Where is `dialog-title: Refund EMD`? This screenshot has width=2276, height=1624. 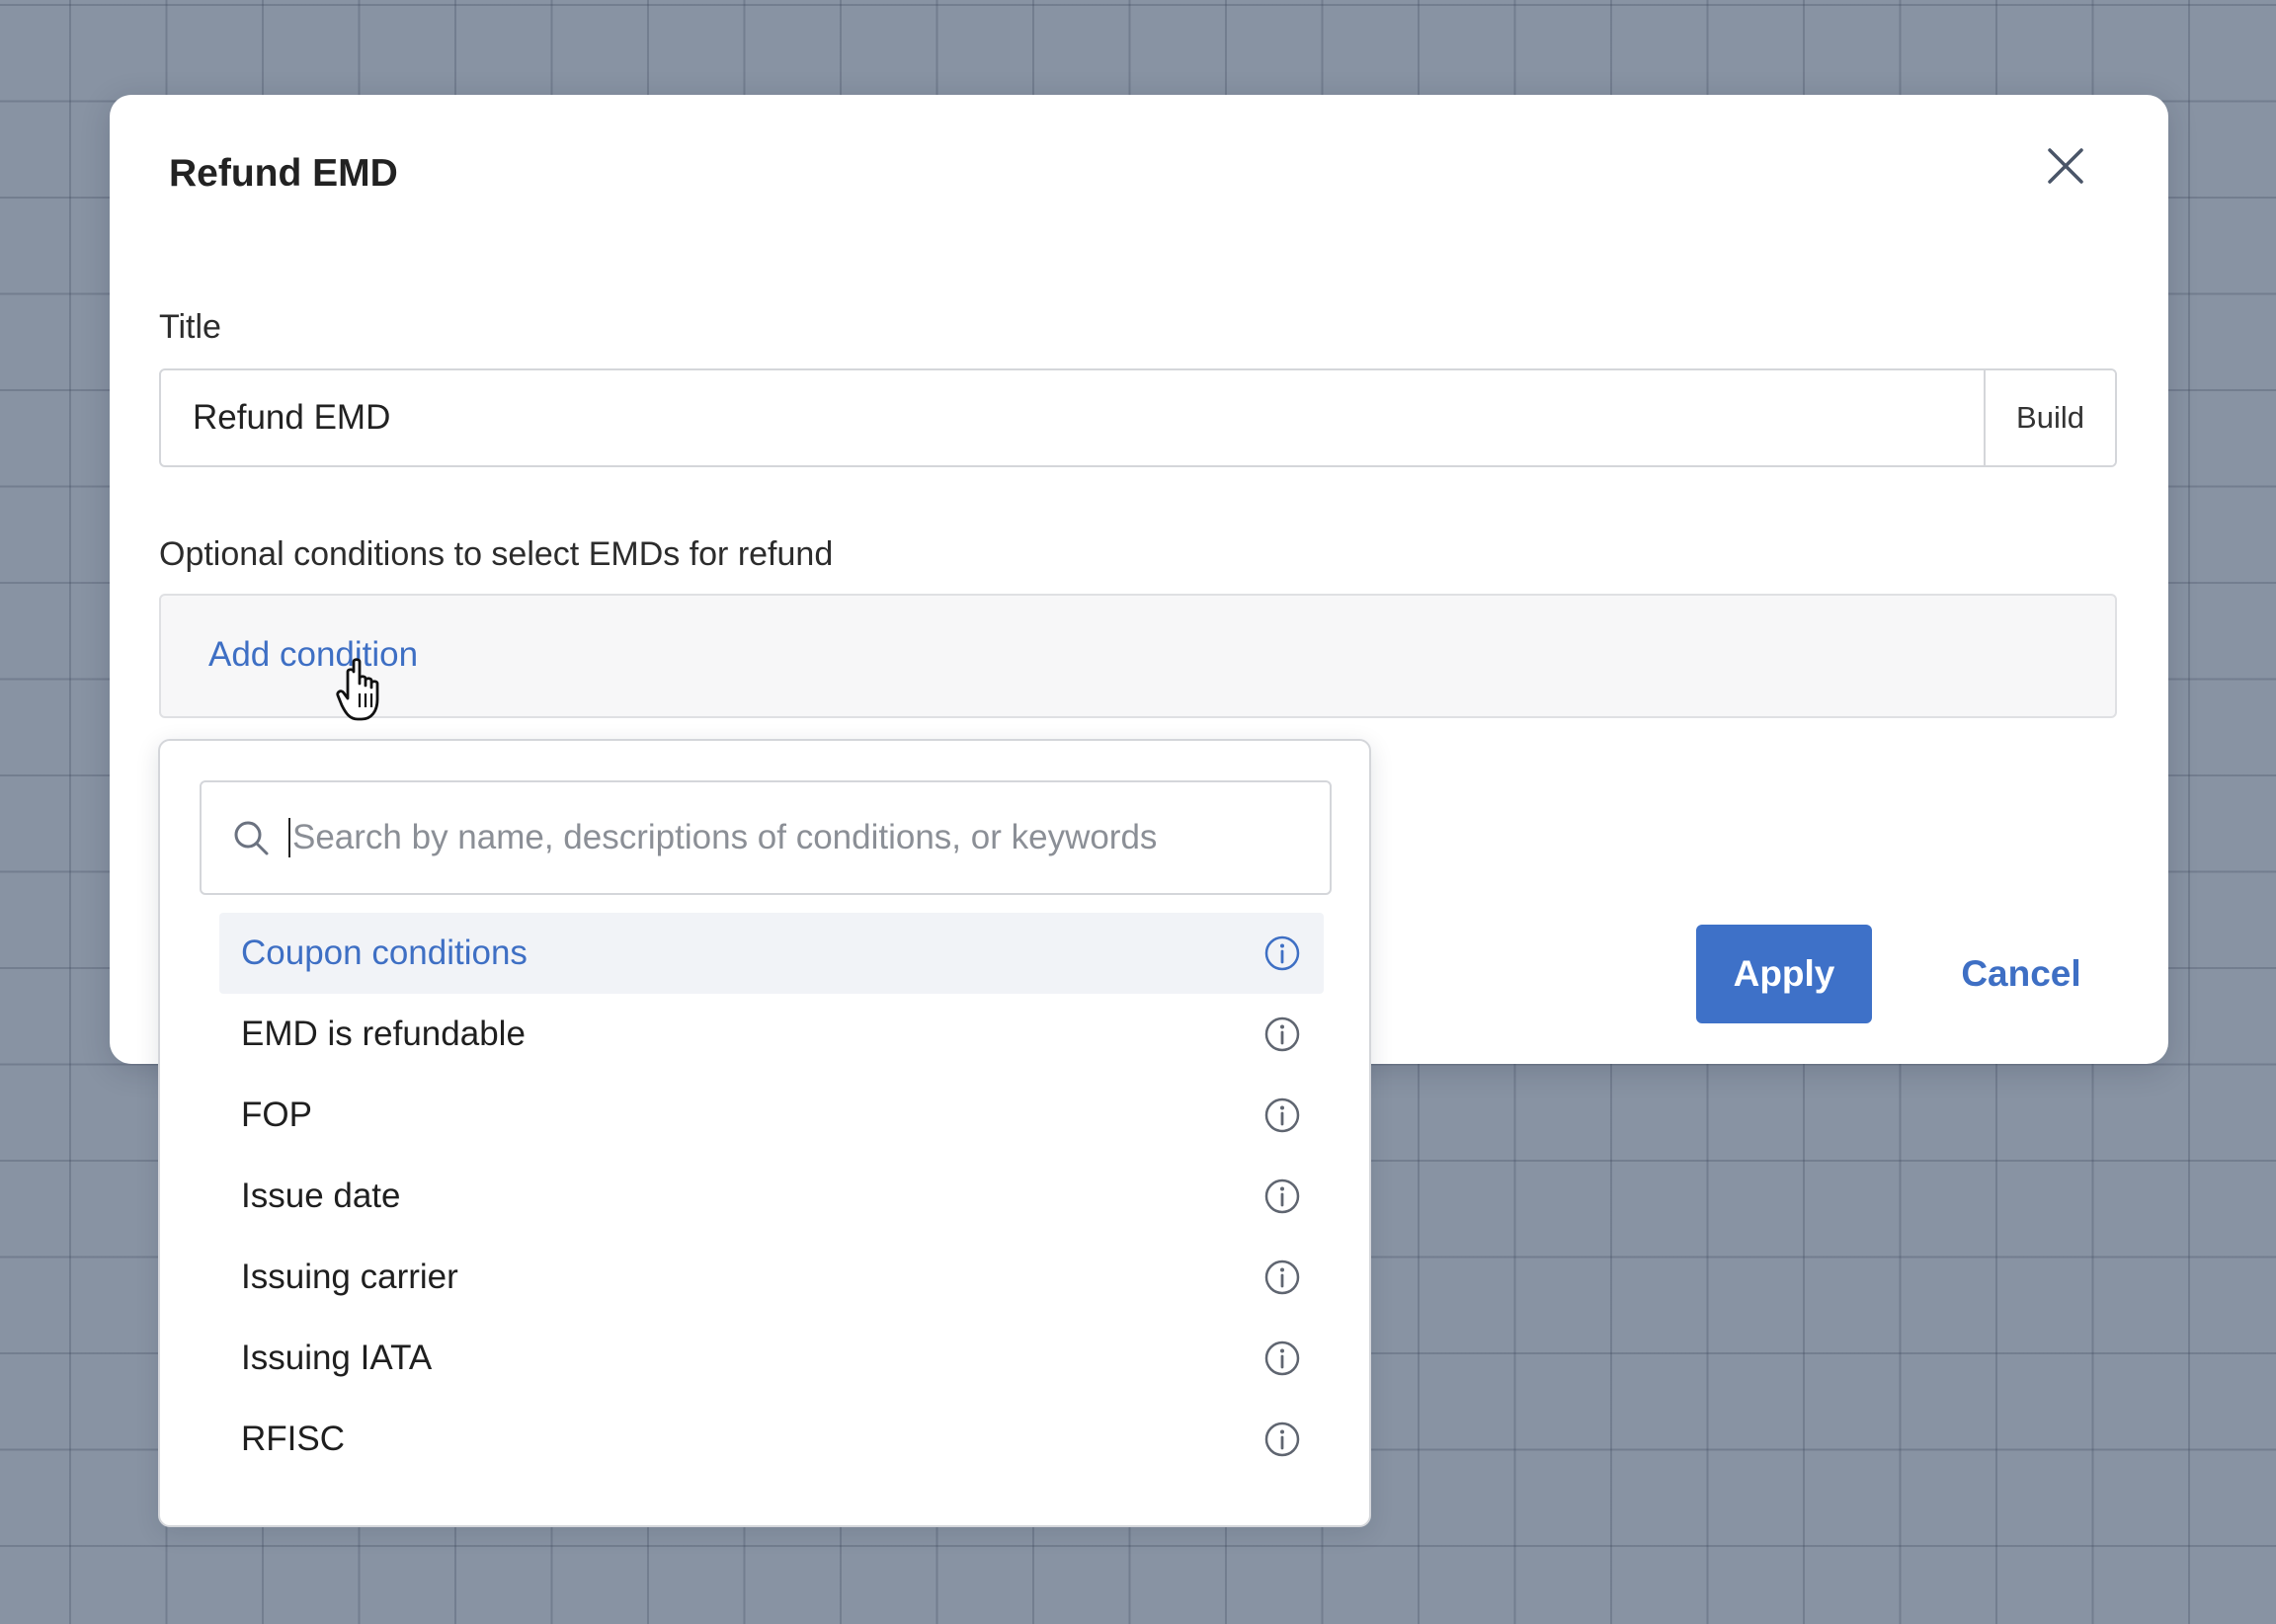
dialog-title: Refund EMD is located at coordinates (283, 174).